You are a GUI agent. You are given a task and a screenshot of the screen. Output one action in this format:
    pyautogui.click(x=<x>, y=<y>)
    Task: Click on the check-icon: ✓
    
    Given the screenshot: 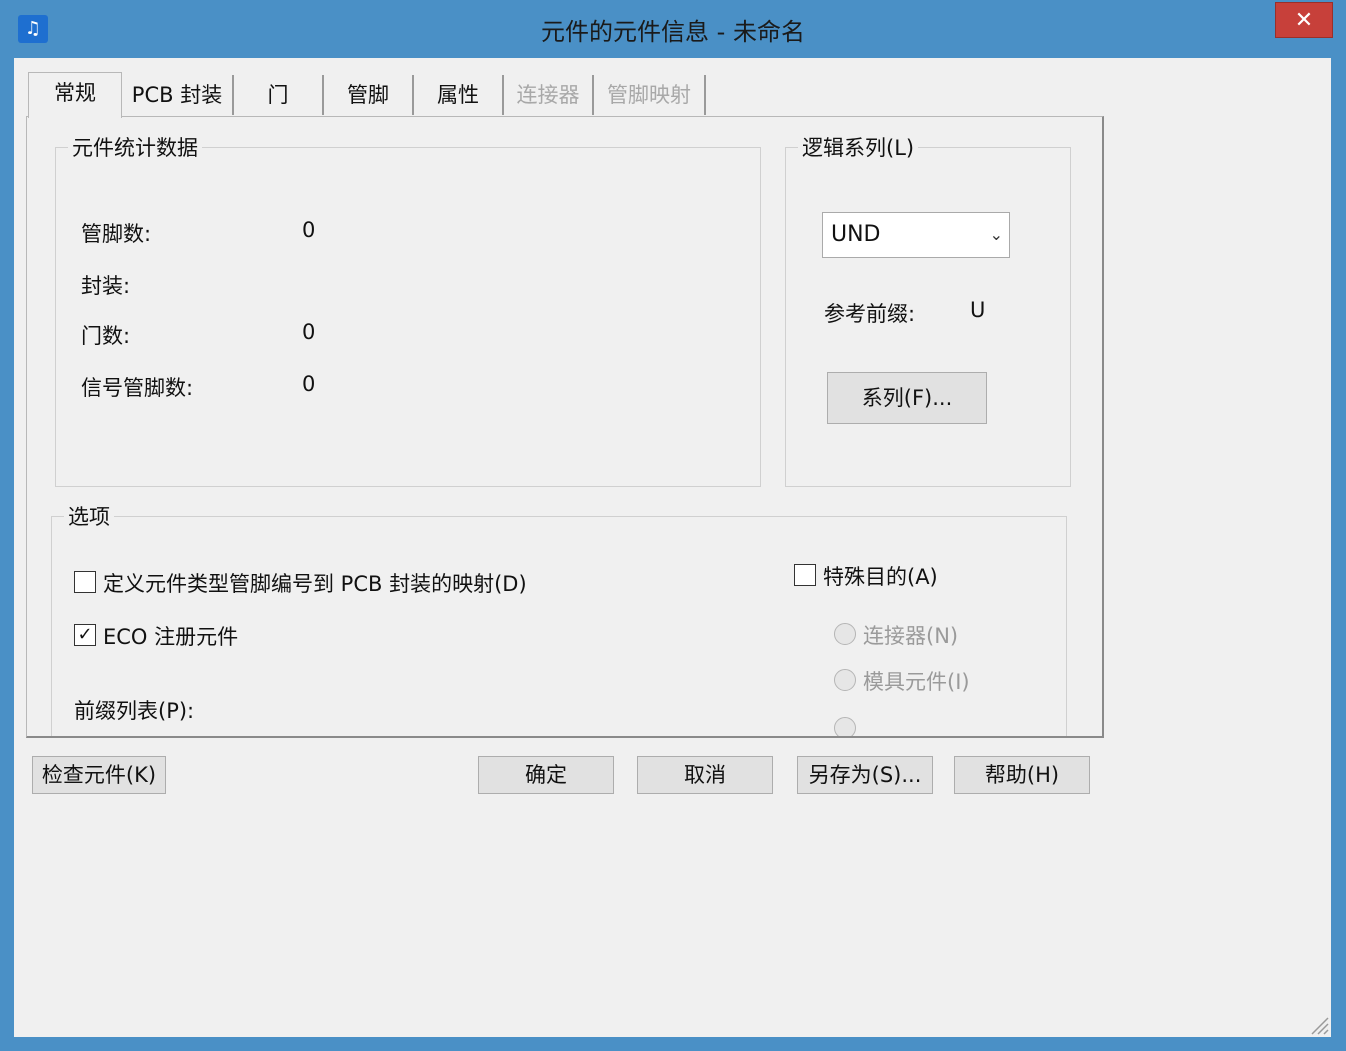 What is the action you would take?
    pyautogui.click(x=85, y=634)
    